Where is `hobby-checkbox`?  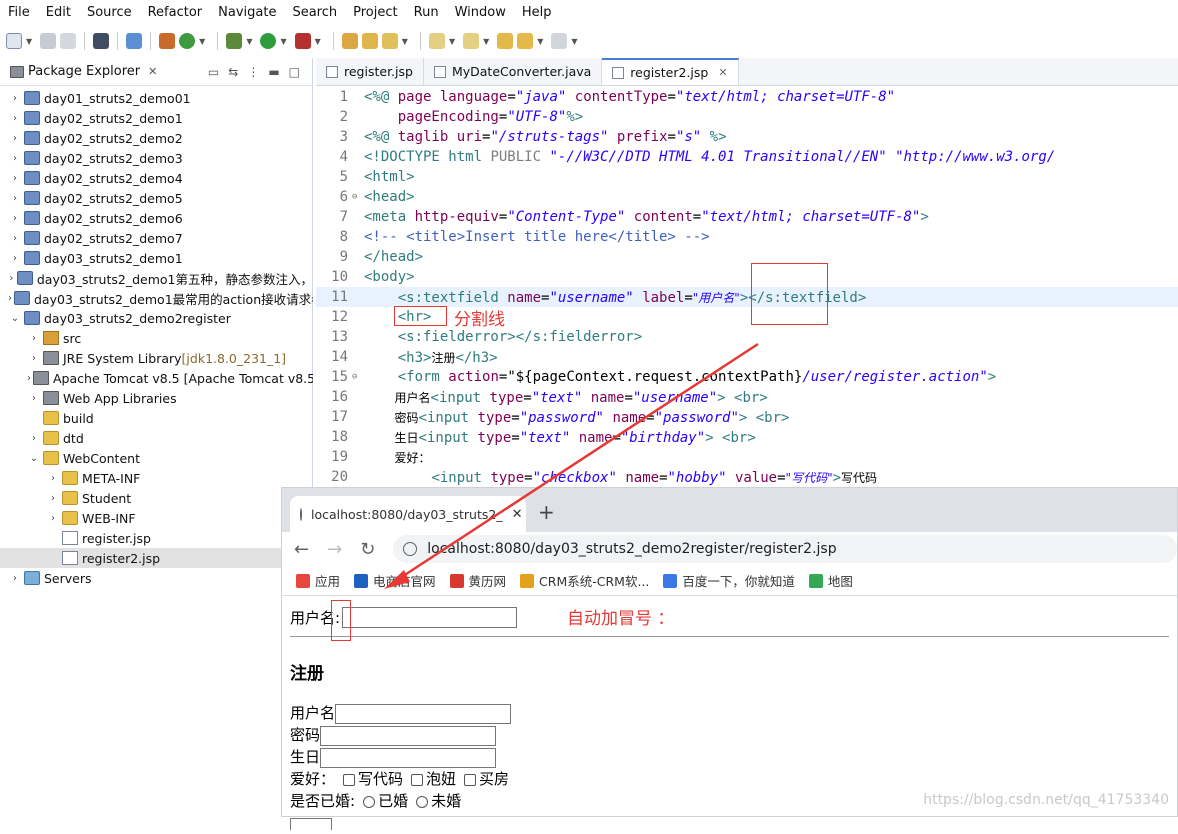 hobby-checkbox is located at coordinates (470, 779).